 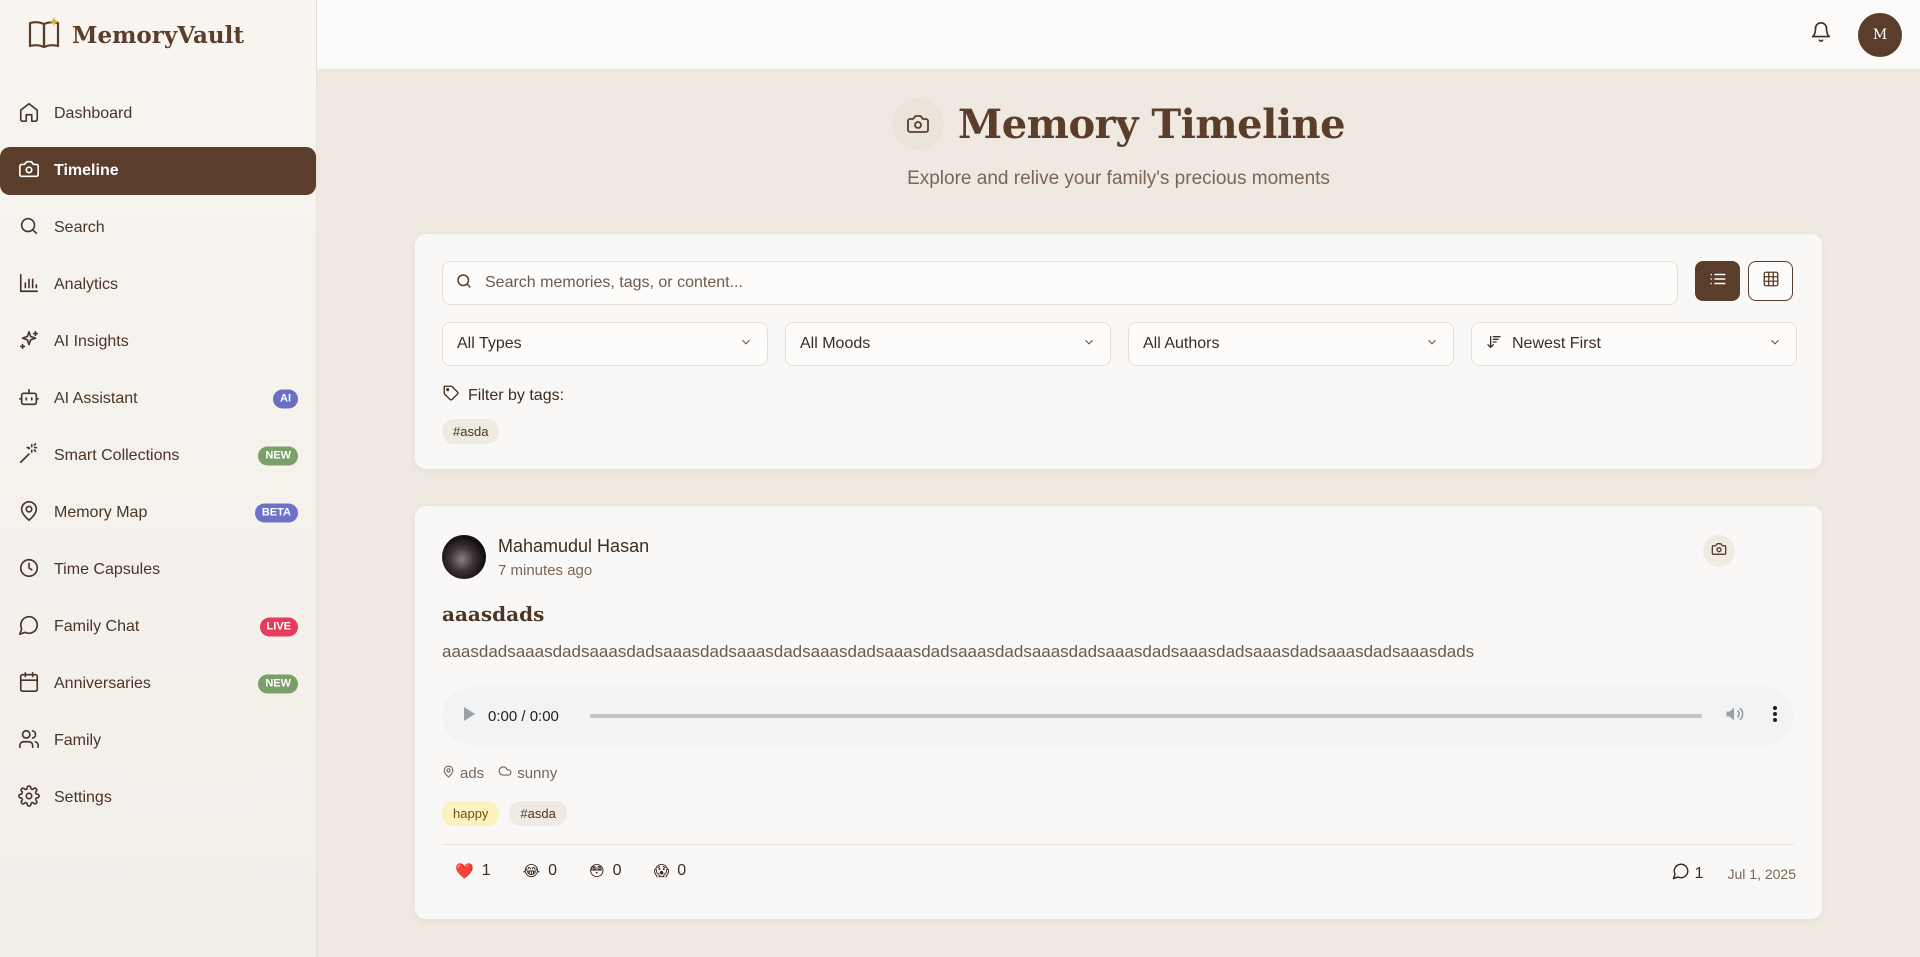 What do you see at coordinates (29, 399) in the screenshot?
I see `bot-icon` at bounding box center [29, 399].